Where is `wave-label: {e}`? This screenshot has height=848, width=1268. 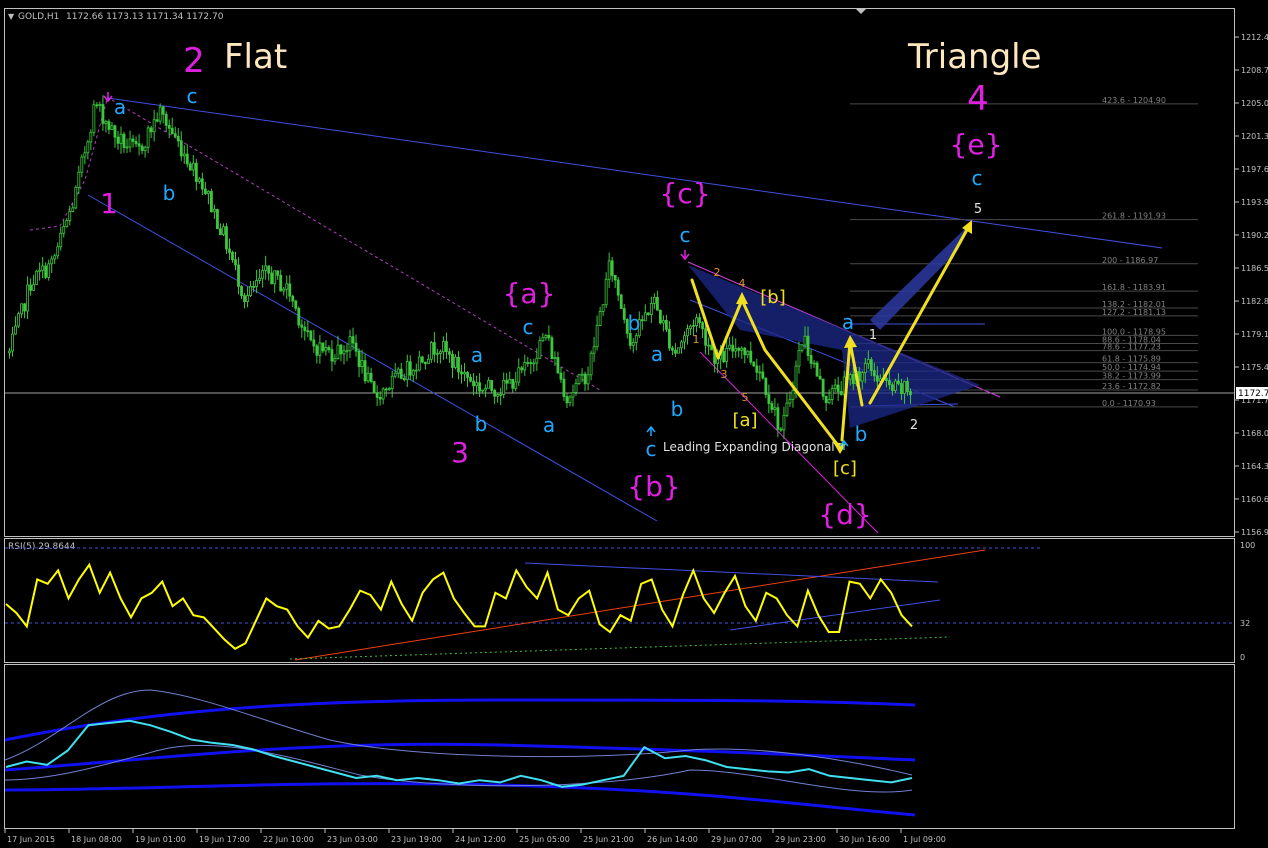
wave-label: {e} is located at coordinates (976, 144).